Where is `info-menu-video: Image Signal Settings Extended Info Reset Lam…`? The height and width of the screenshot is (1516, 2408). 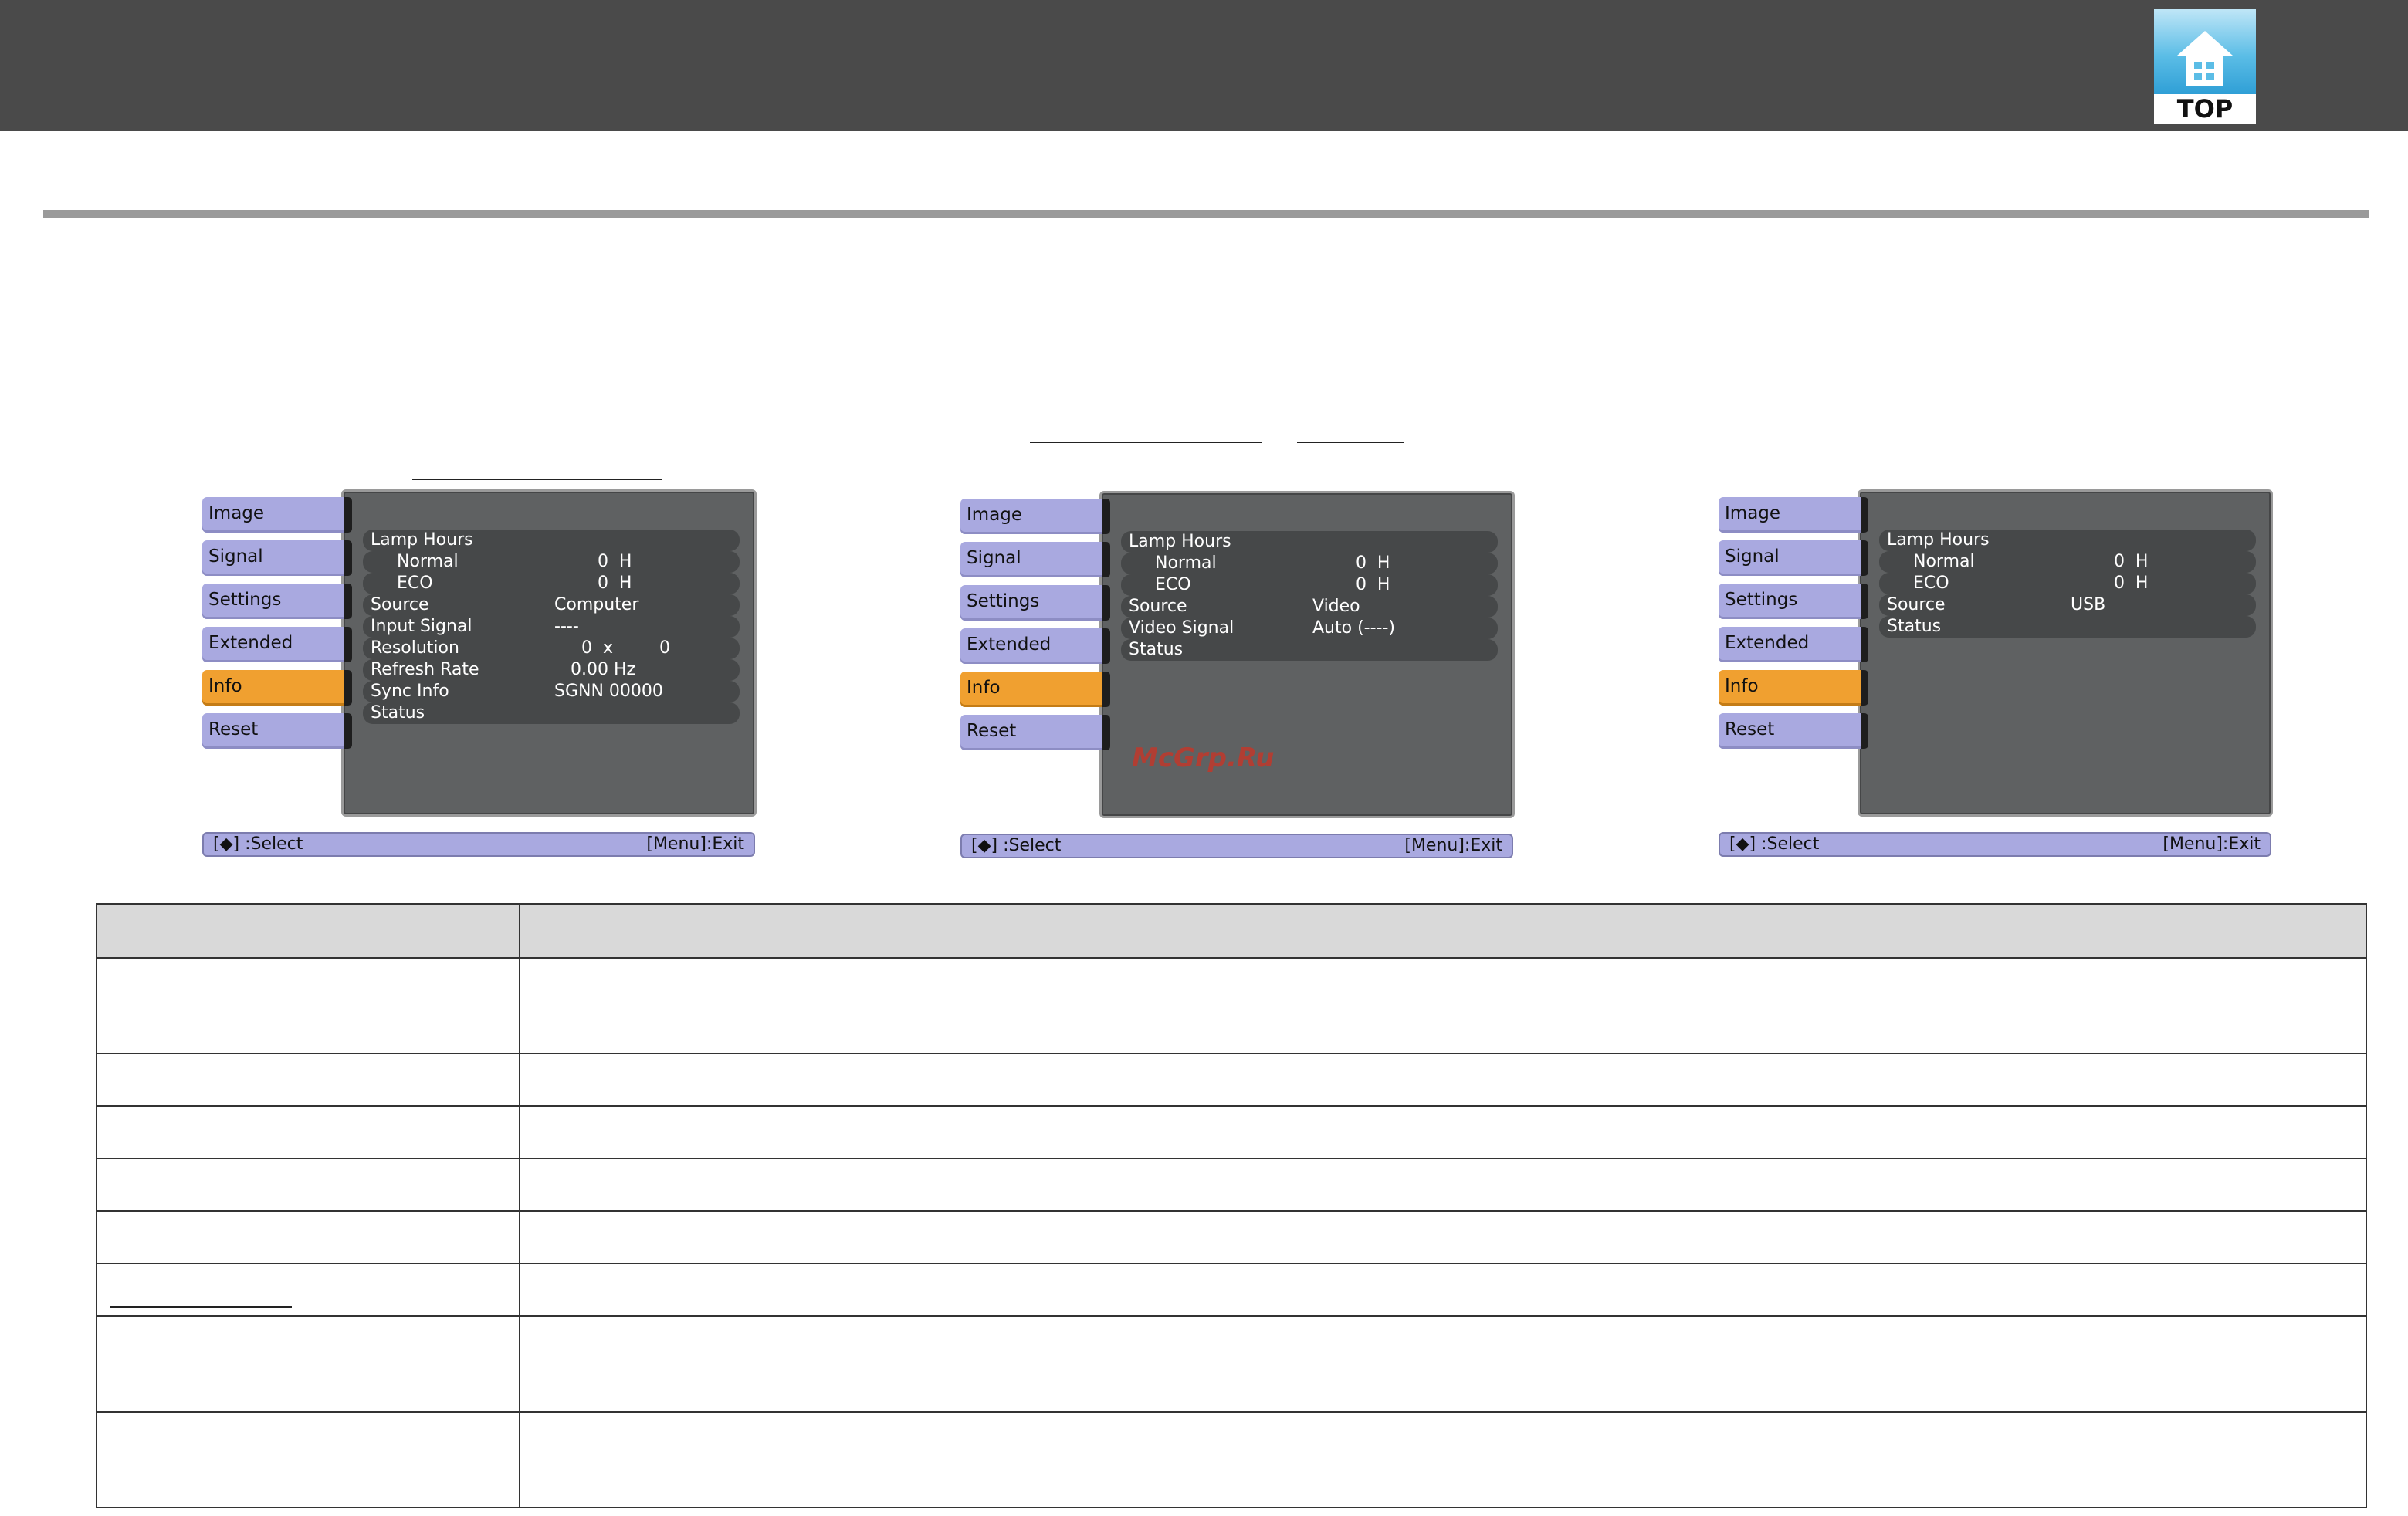 info-menu-video: Image Signal Settings Extended Info Reset Lam… is located at coordinates (1238, 680).